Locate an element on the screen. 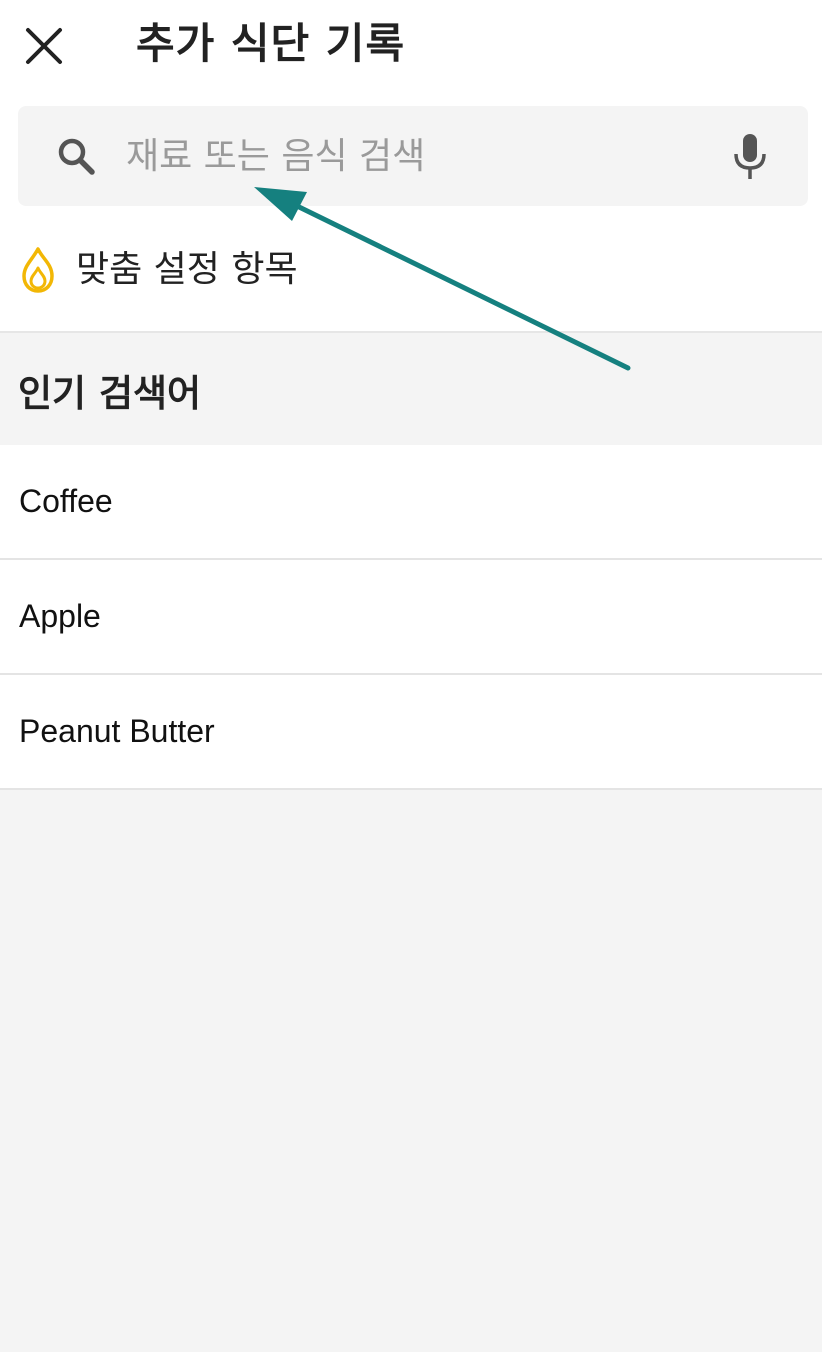 The height and width of the screenshot is (1352, 822). popular-searches-title: 인기 검색어 is located at coordinates (110, 393).